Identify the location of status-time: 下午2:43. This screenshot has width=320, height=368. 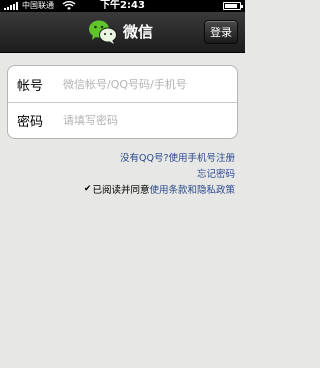
(122, 5).